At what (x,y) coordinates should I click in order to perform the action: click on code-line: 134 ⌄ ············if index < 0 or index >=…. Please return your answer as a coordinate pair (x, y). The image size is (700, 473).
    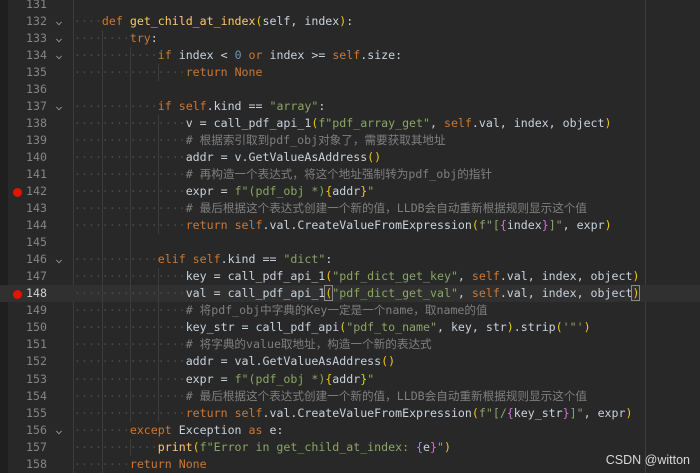
    Looking at the image, I should click on (350, 55).